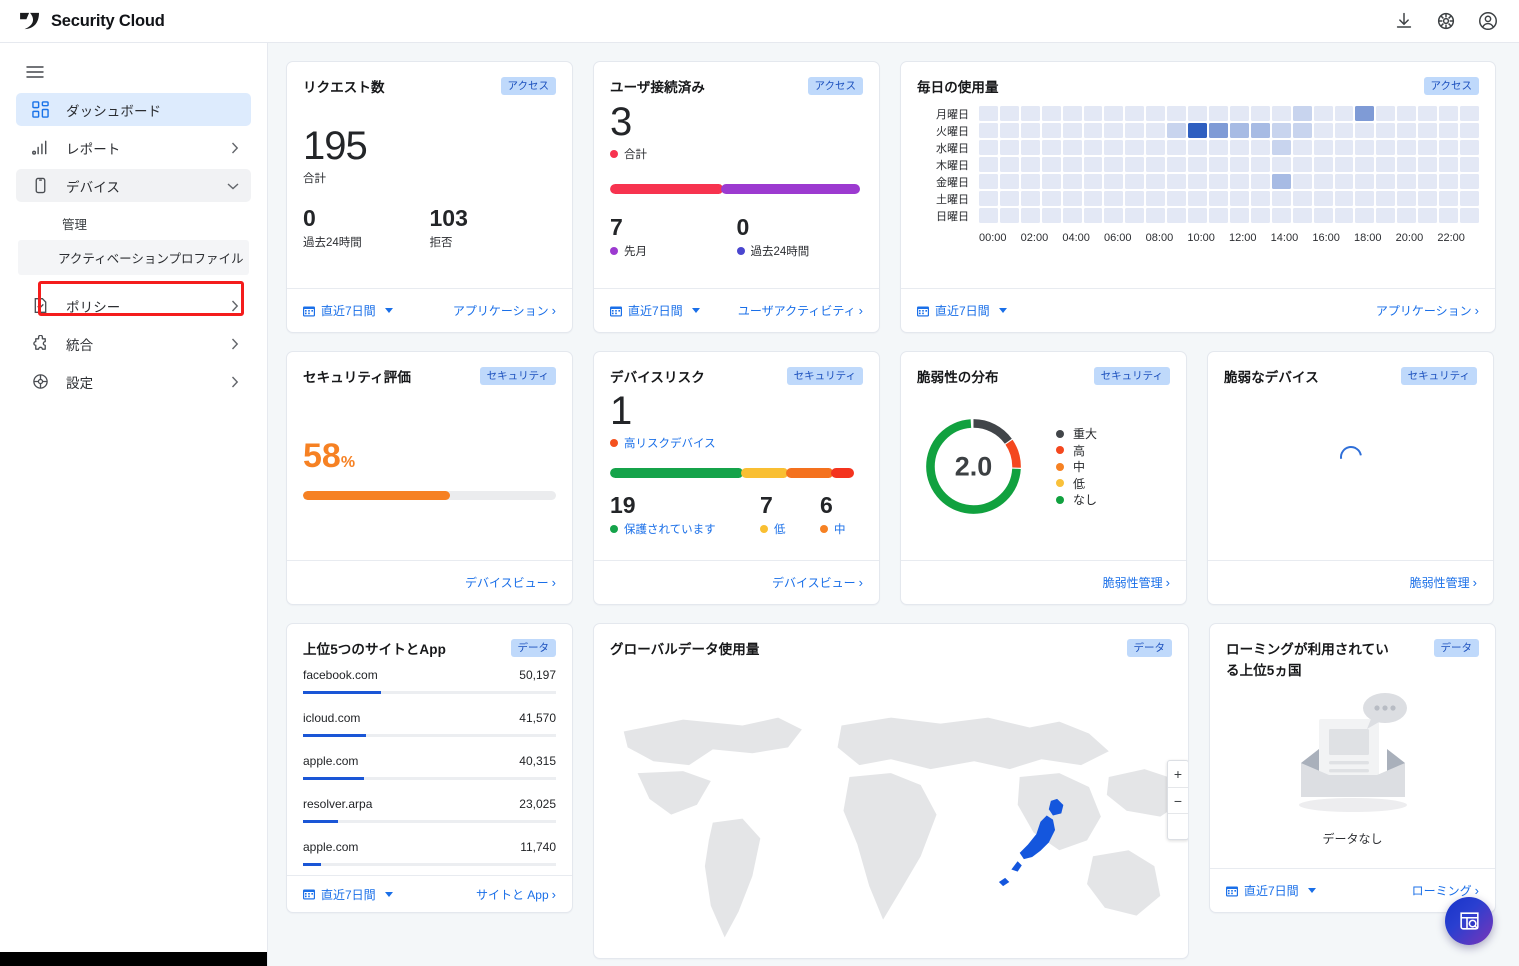 This screenshot has width=1519, height=966. I want to click on brand: Security Cloud, so click(134, 21).